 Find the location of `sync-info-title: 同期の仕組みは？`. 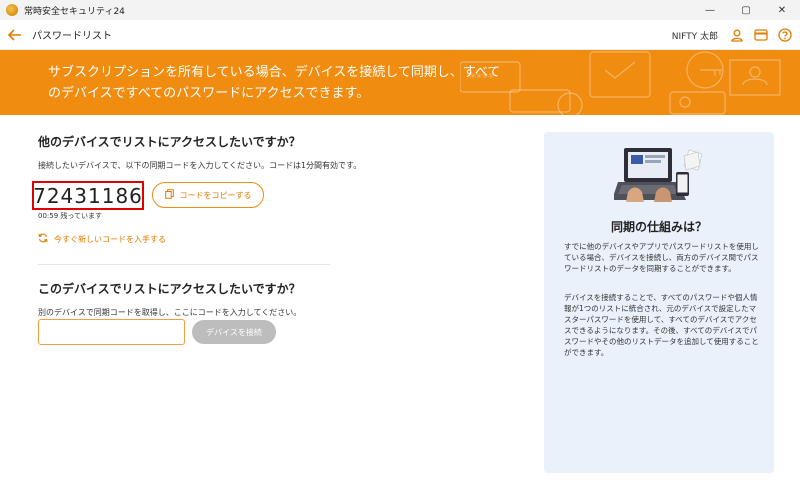

sync-info-title: 同期の仕組みは？ is located at coordinates (658, 227).